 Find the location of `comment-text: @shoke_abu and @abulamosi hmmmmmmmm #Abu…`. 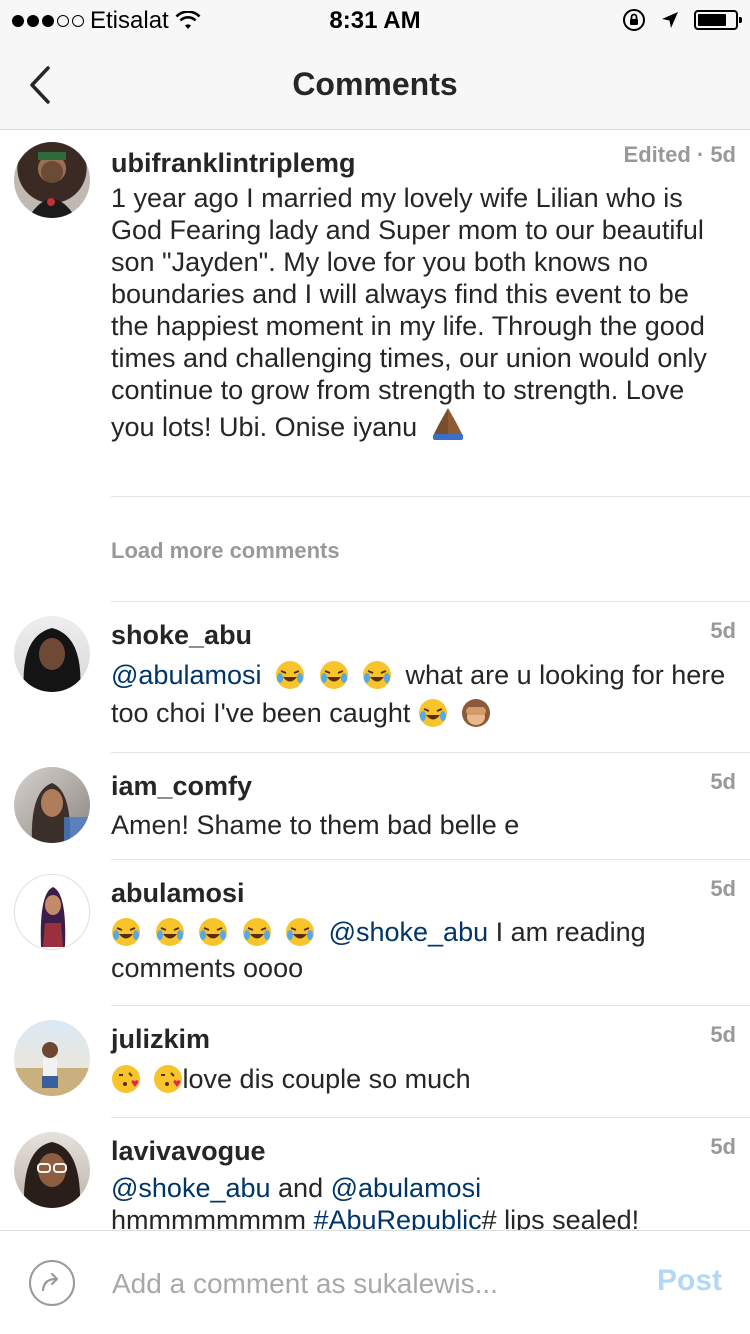

comment-text: @shoke_abu and @abulamosi hmmmmmmmm #Abu… is located at coordinates (420, 1201).